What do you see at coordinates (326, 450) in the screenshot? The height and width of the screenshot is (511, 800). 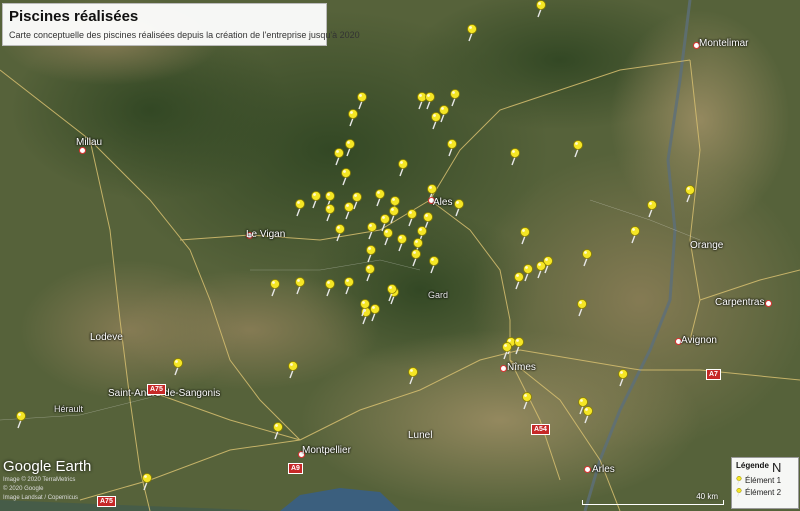 I see `city-label-montpellier: Montpellier` at bounding box center [326, 450].